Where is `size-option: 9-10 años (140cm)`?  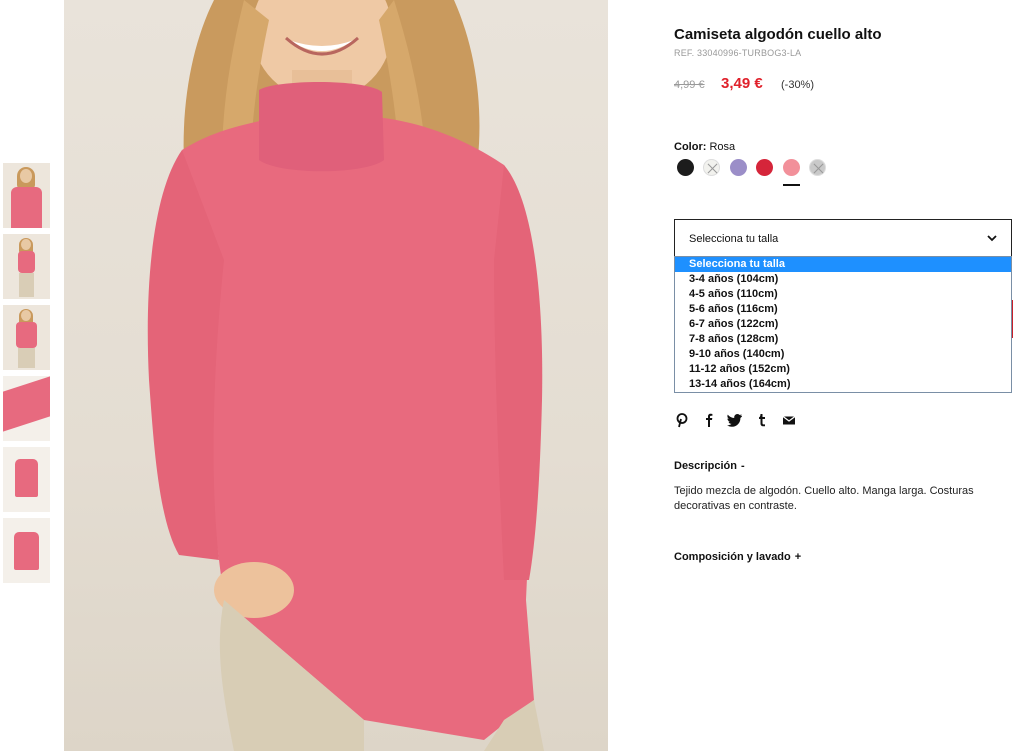 size-option: 9-10 años (140cm) is located at coordinates (843, 354).